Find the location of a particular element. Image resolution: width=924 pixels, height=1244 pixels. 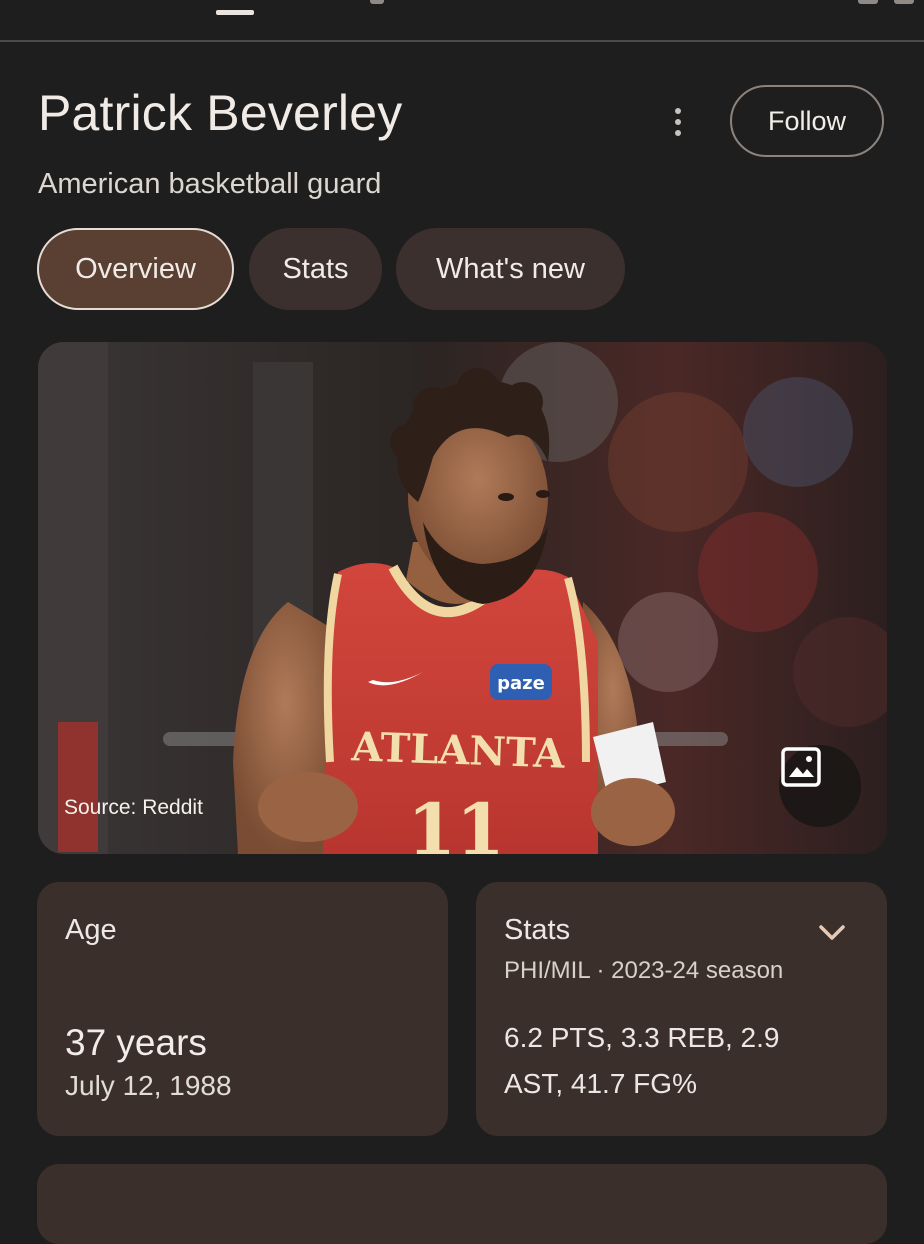

active-tab-indicator is located at coordinates (235, 12).